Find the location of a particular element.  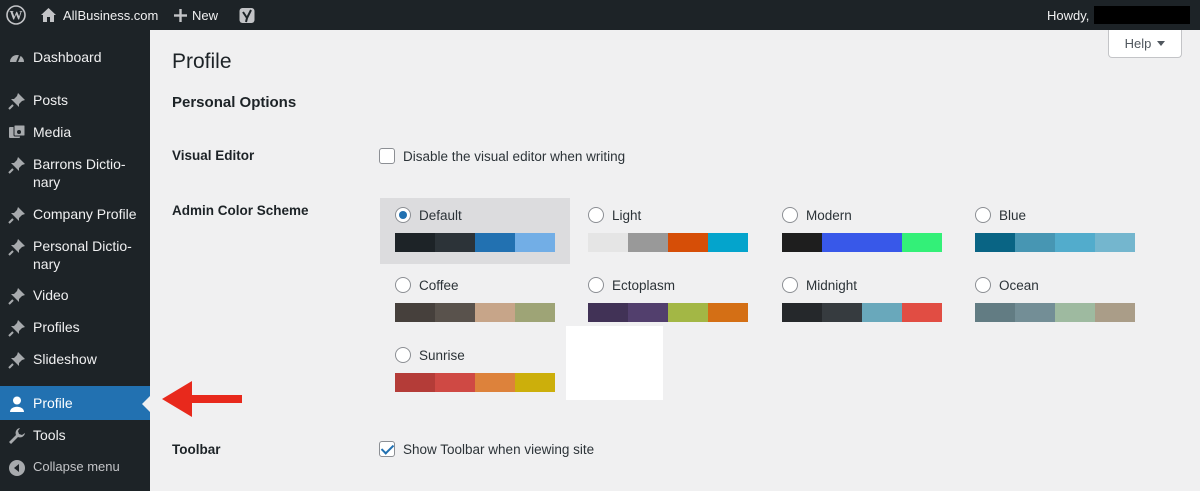

sidebar-item-label: Posts is located at coordinates (51, 100).